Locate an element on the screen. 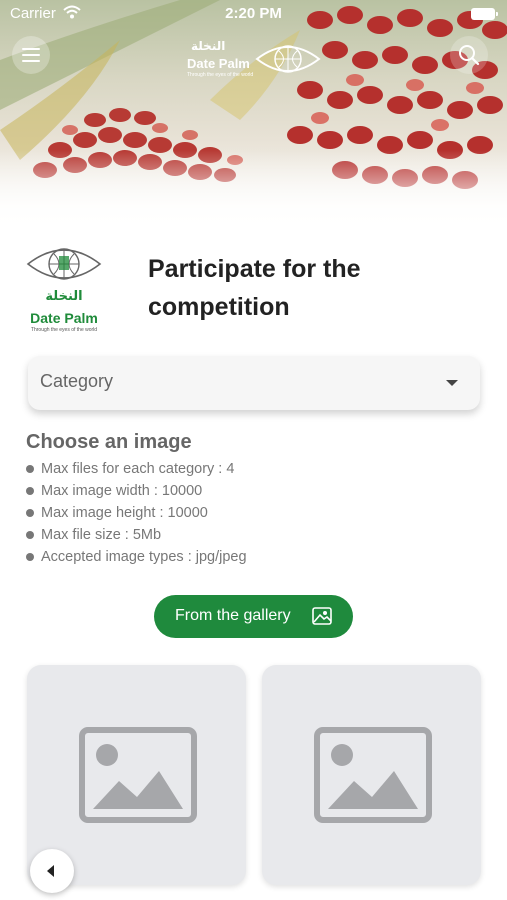 The height and width of the screenshot is (900, 507). brand-logo-english: Date Palm is located at coordinates (64, 318).